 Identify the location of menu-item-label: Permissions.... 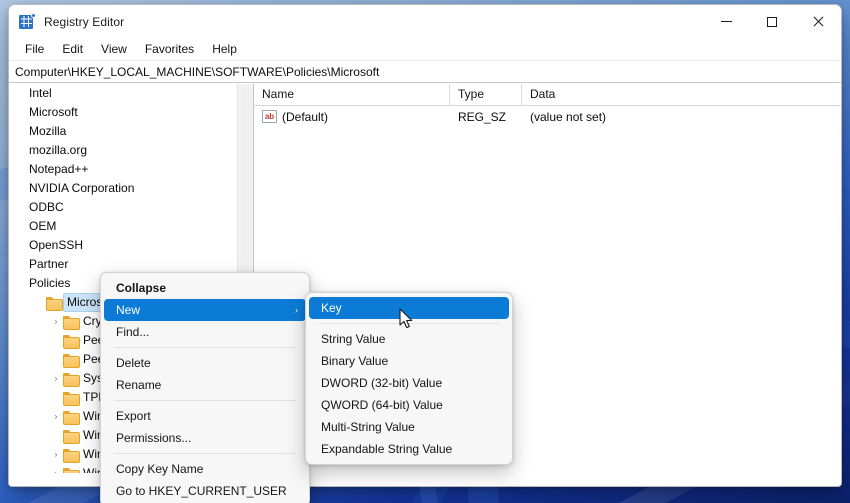
(154, 438).